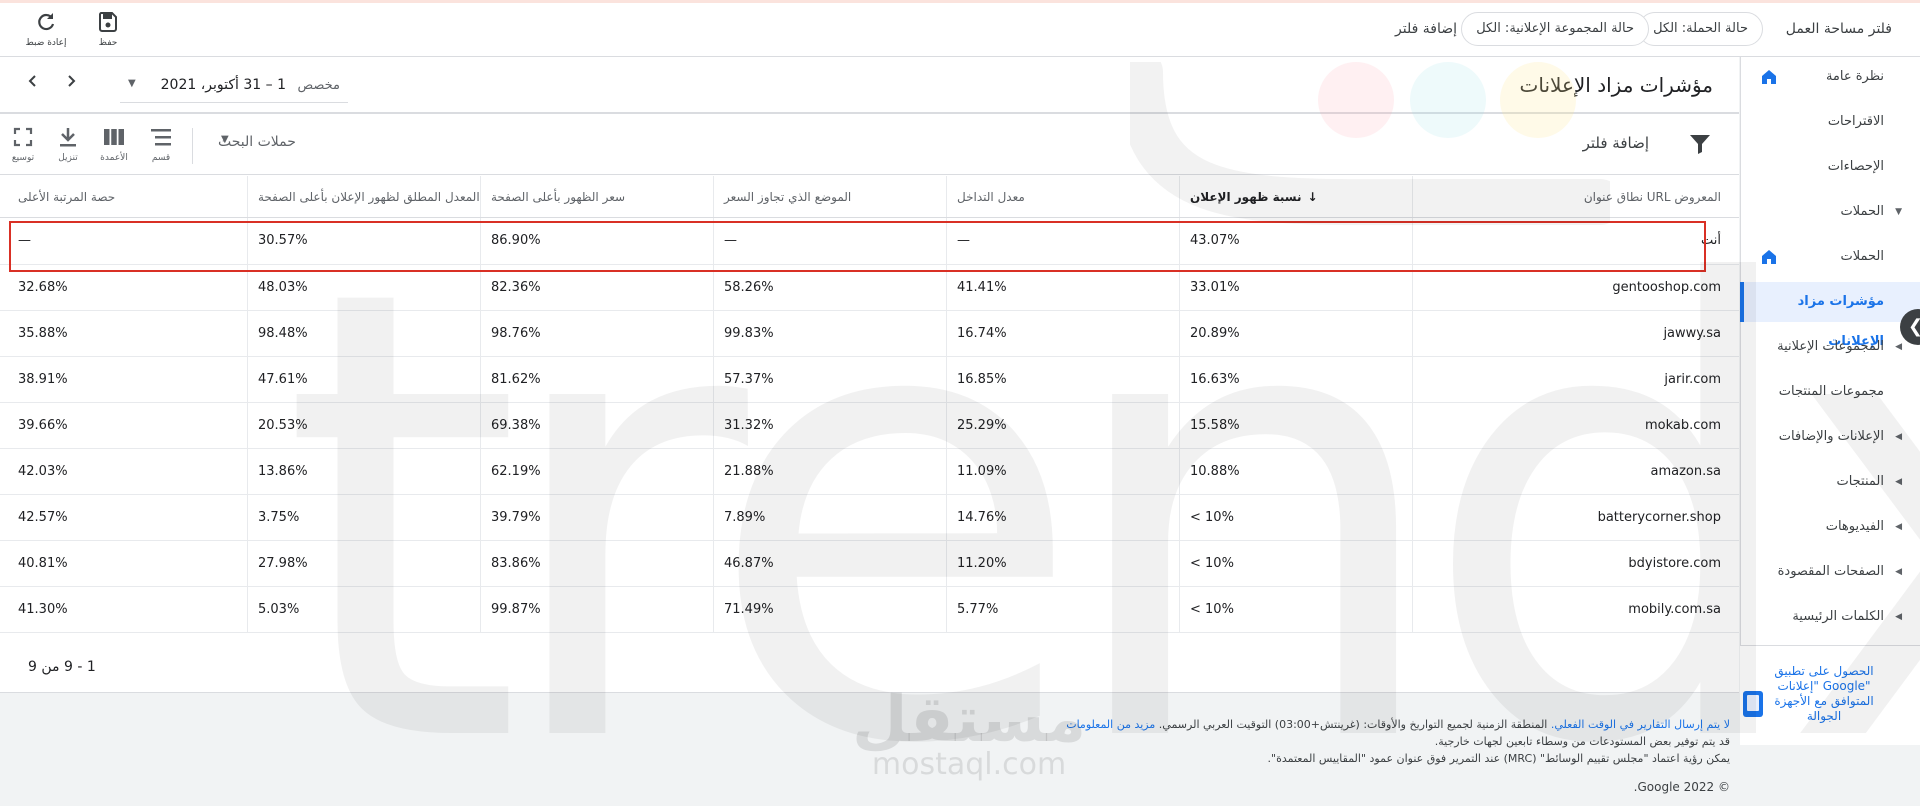 Image resolution: width=1920 pixels, height=806 pixels. What do you see at coordinates (114, 158) in the screenshot?
I see `columns-label: الأعمدة` at bounding box center [114, 158].